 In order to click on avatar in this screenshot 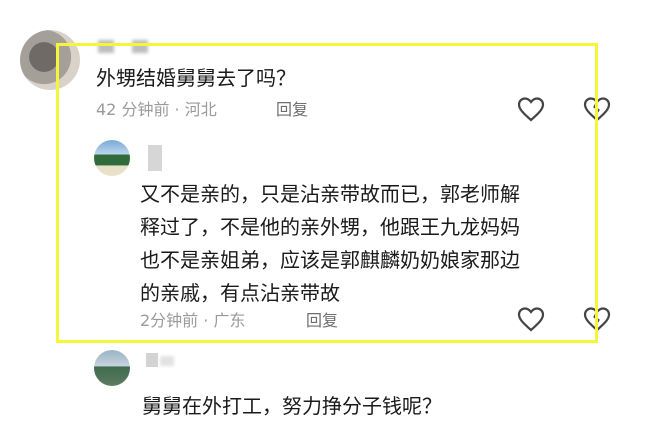, I will do `click(112, 368)`.